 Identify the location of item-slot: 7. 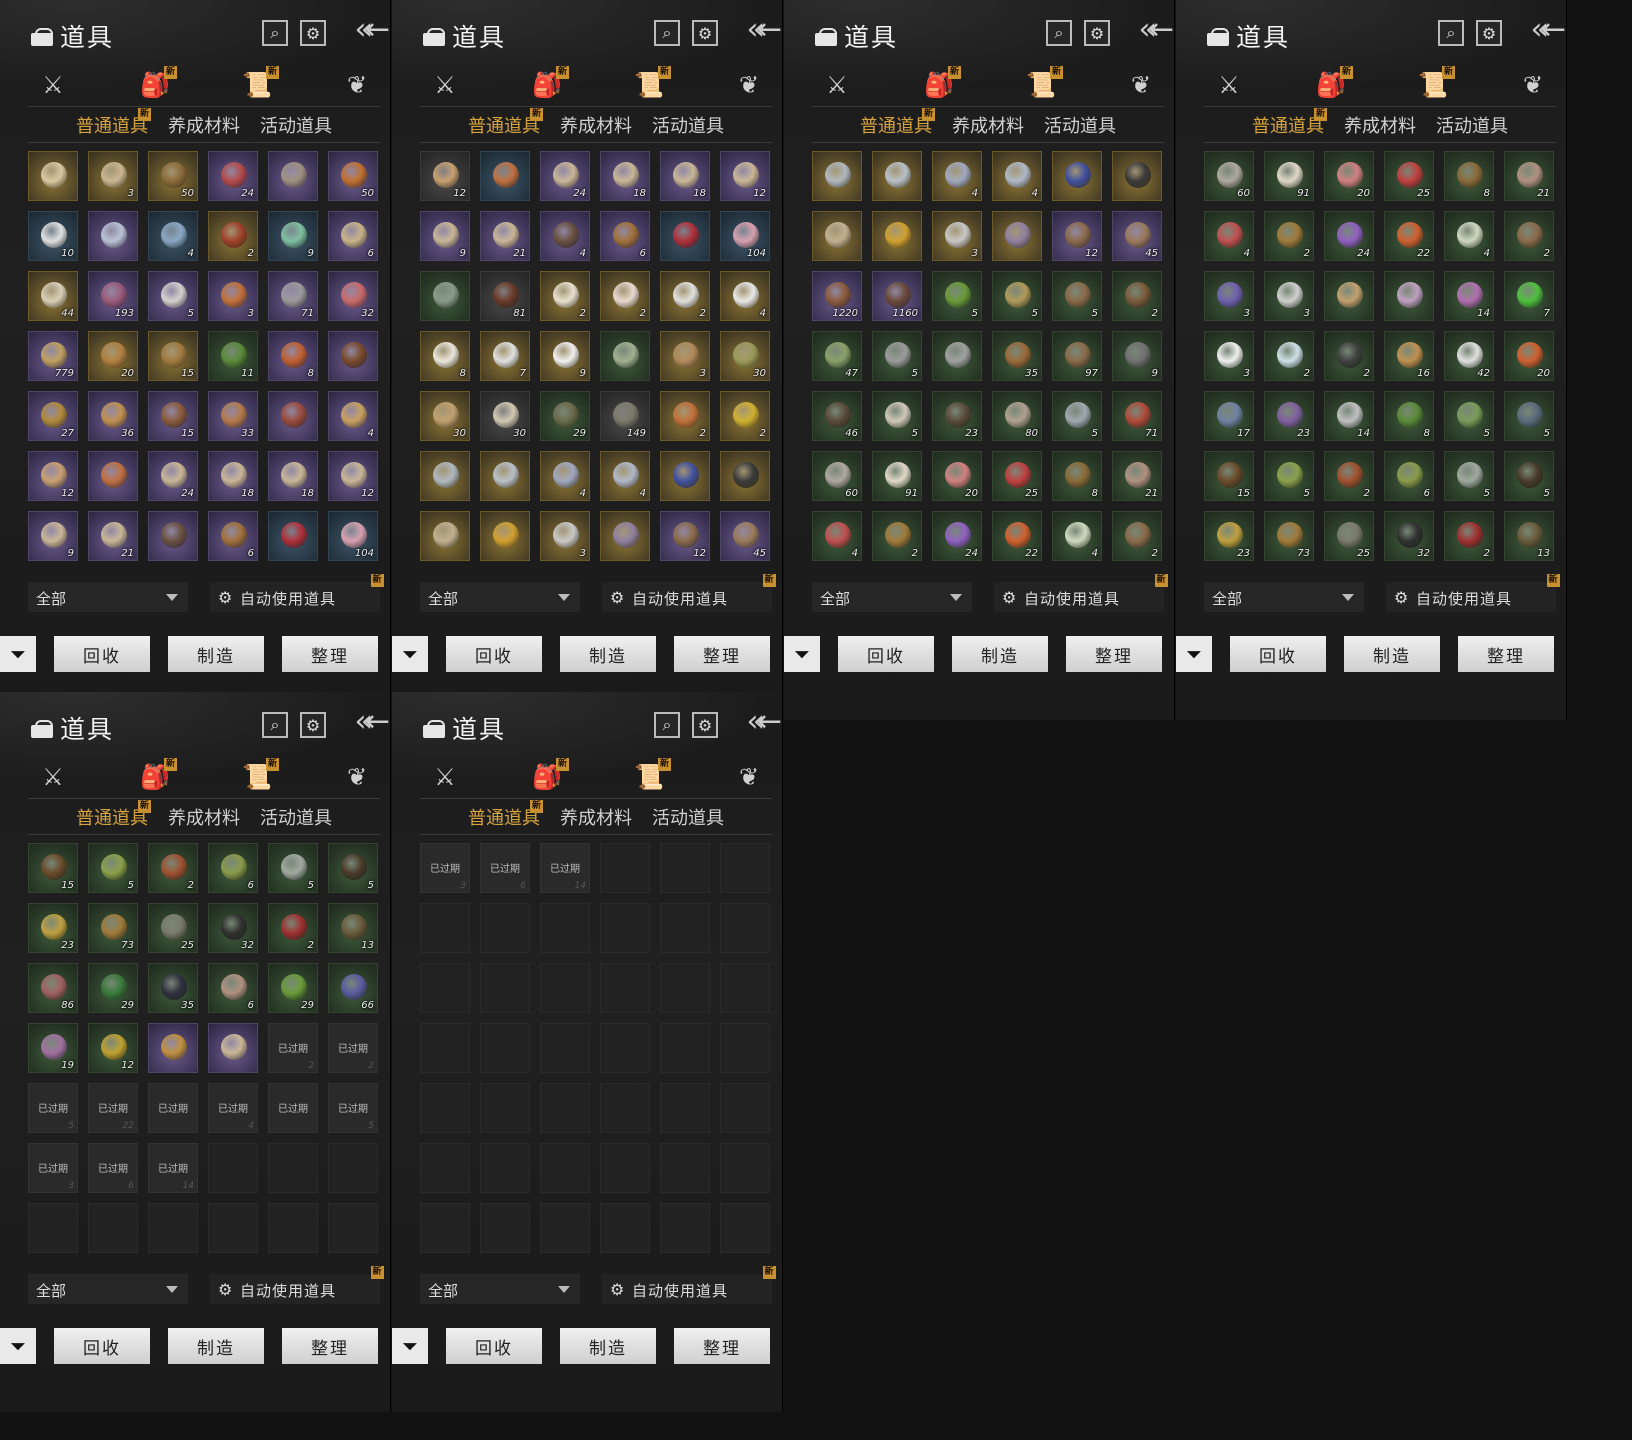
(1529, 296).